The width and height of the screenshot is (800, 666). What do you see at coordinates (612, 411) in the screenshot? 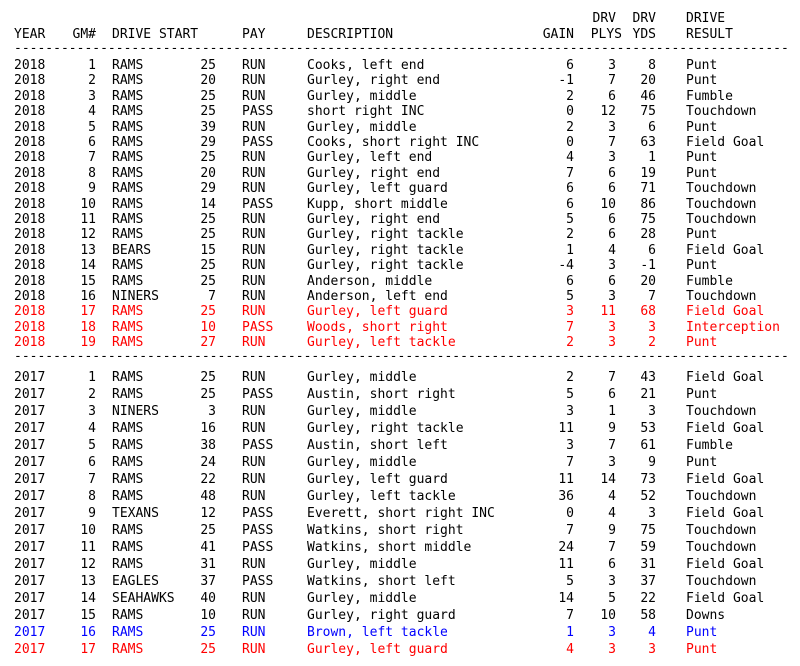
I see `cell-drv-plys: 1` at bounding box center [612, 411].